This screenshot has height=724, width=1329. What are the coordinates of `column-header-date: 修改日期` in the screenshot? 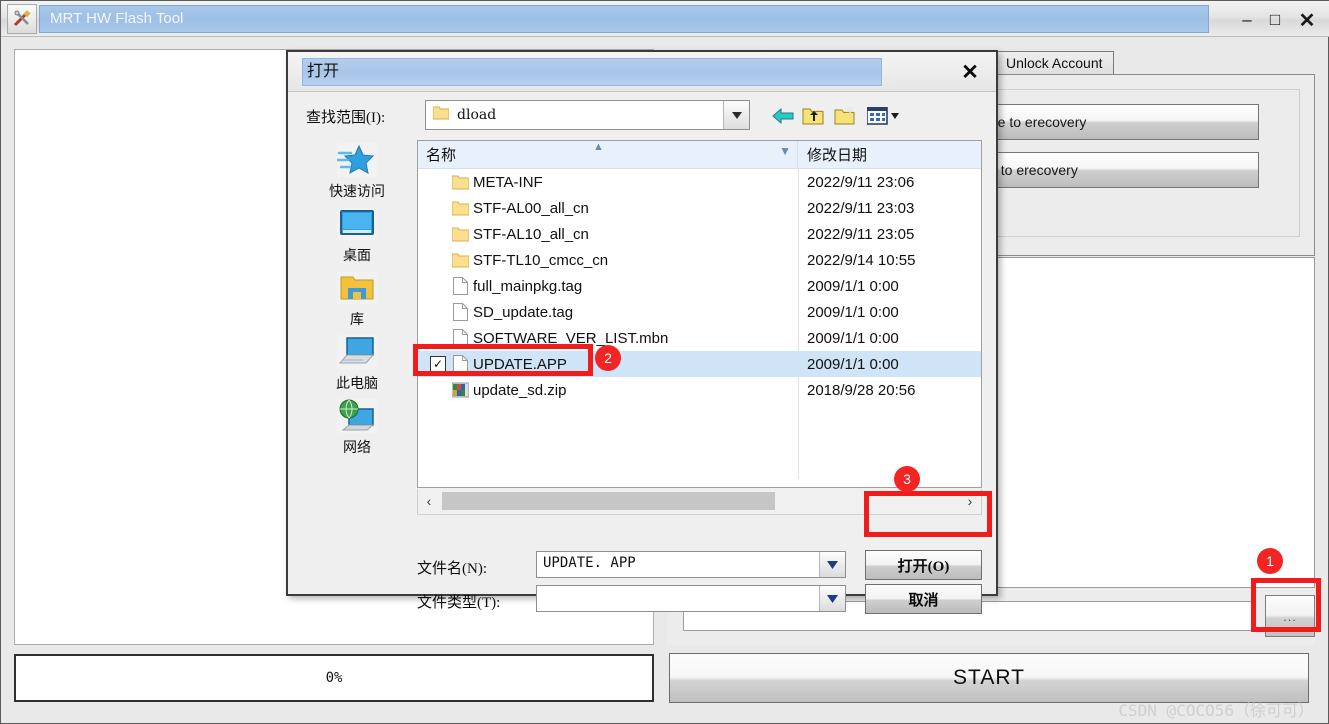 It's located at (888, 154).